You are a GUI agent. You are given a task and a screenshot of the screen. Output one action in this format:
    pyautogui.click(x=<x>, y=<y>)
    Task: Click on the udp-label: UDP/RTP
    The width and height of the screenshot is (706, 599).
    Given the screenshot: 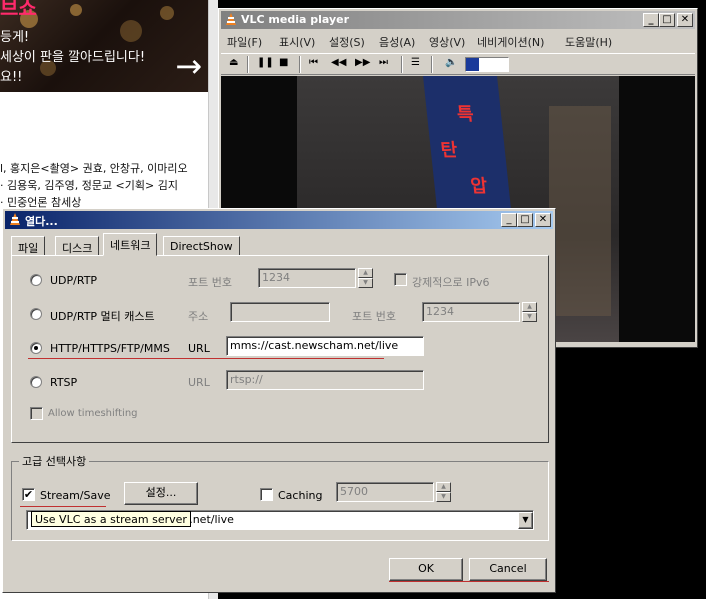 What is the action you would take?
    pyautogui.click(x=74, y=280)
    